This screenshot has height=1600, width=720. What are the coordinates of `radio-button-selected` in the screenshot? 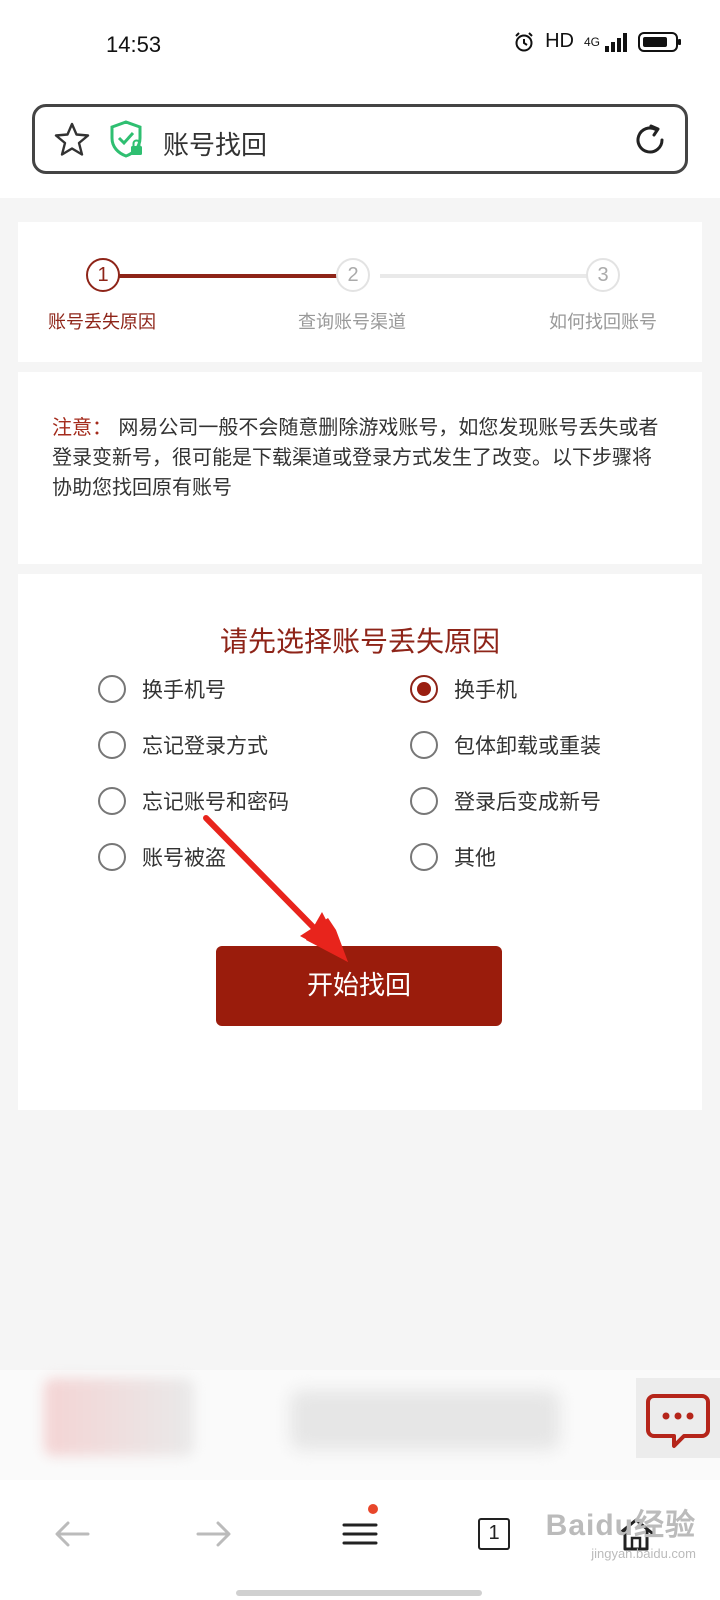 It's located at (424, 689).